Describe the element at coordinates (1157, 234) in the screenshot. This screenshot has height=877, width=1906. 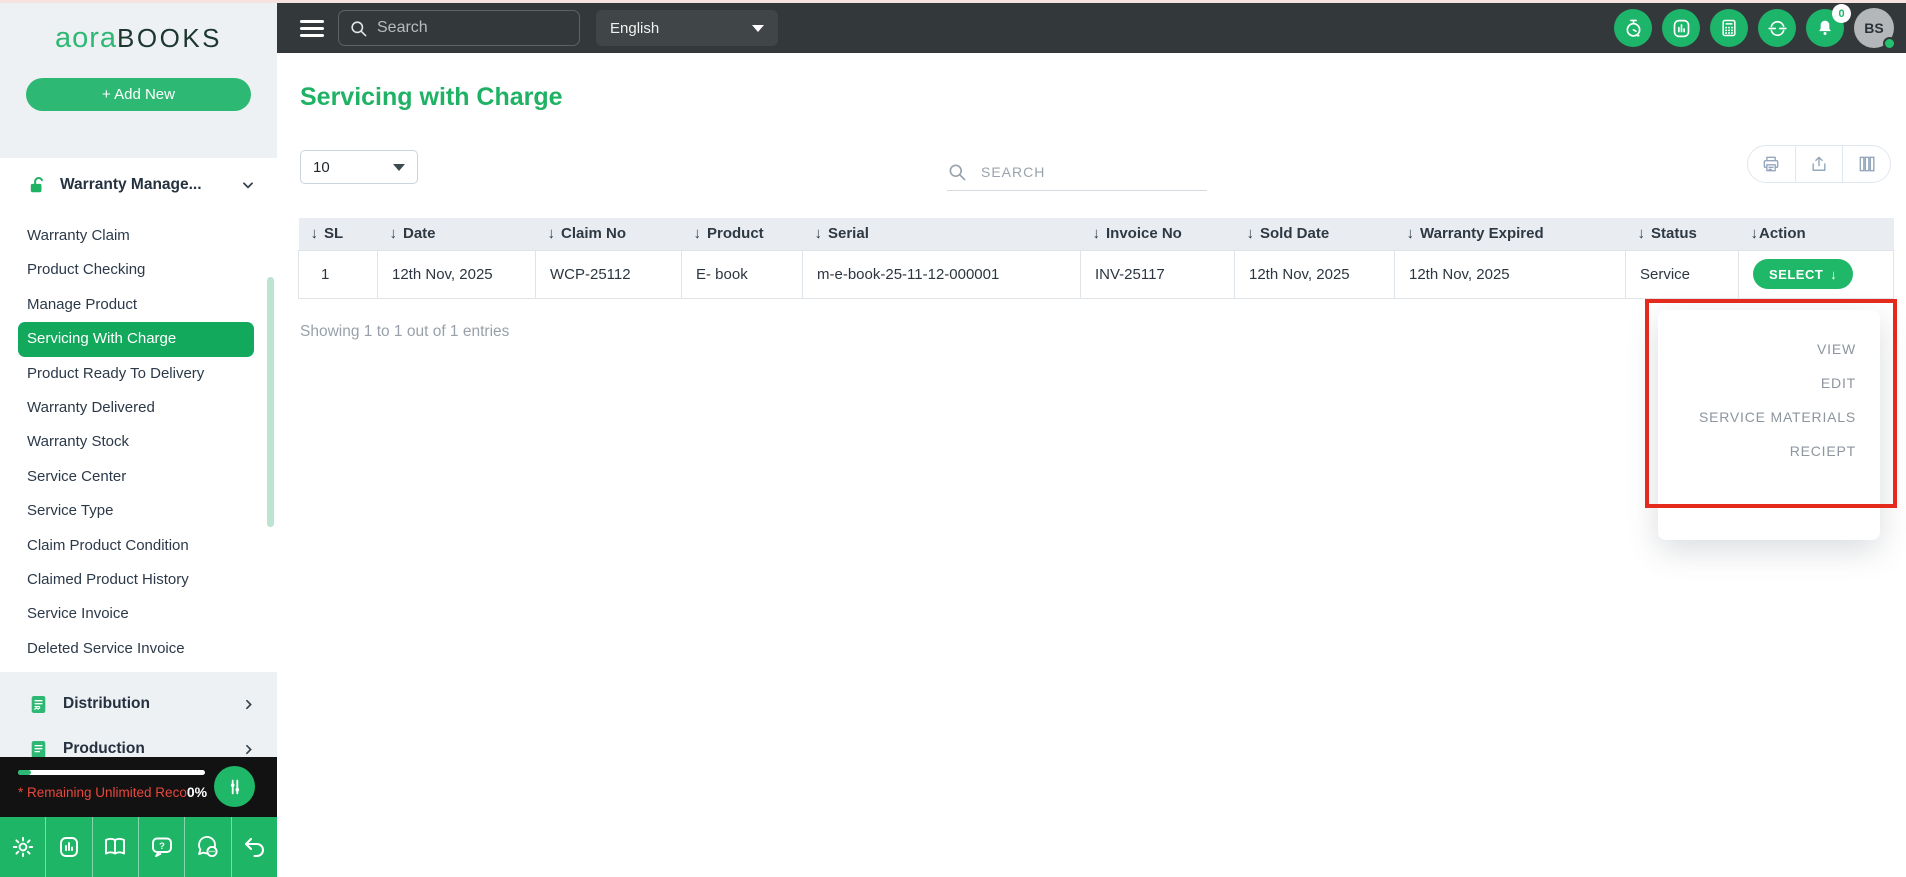
I see `column-header-invoice-no: ↓ Invoice No` at that location.